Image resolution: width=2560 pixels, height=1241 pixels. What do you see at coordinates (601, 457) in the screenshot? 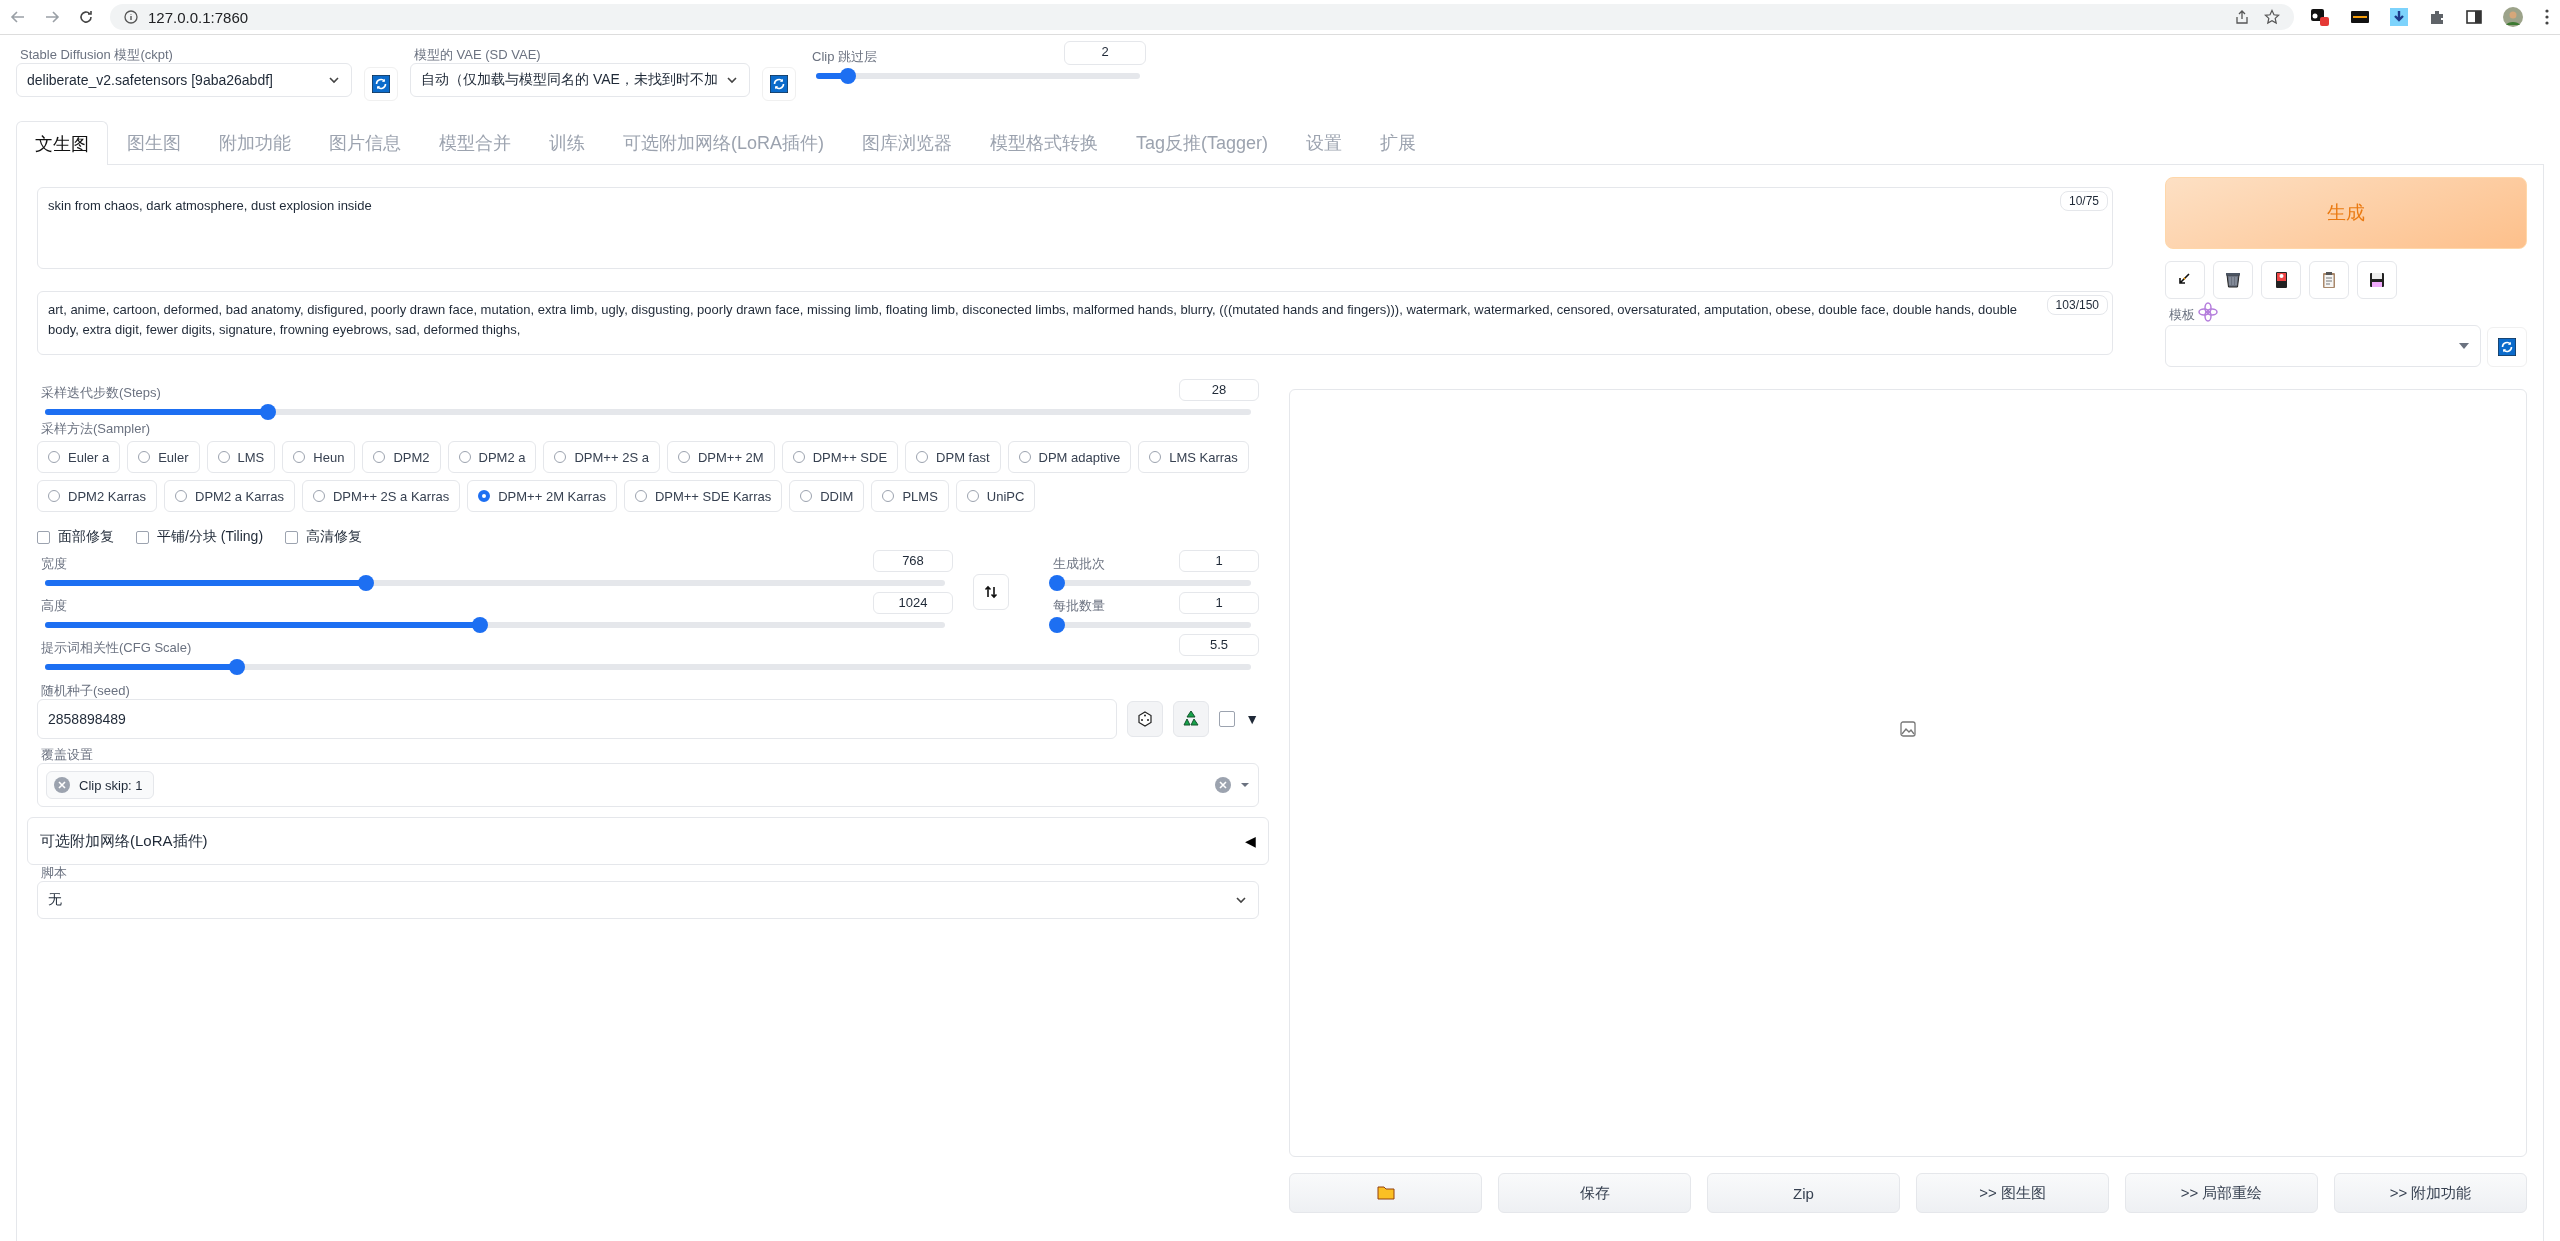
I see `sampler-option: DPM++ 2S a` at bounding box center [601, 457].